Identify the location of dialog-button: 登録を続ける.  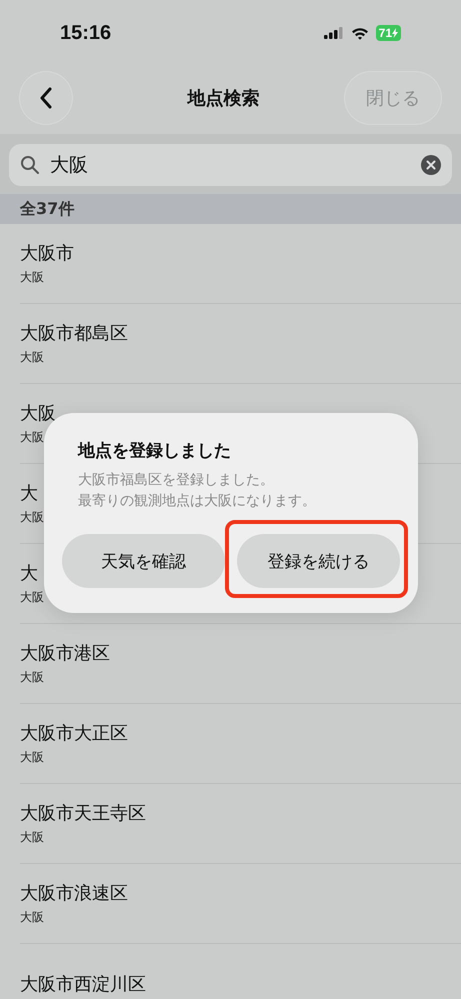
(318, 561).